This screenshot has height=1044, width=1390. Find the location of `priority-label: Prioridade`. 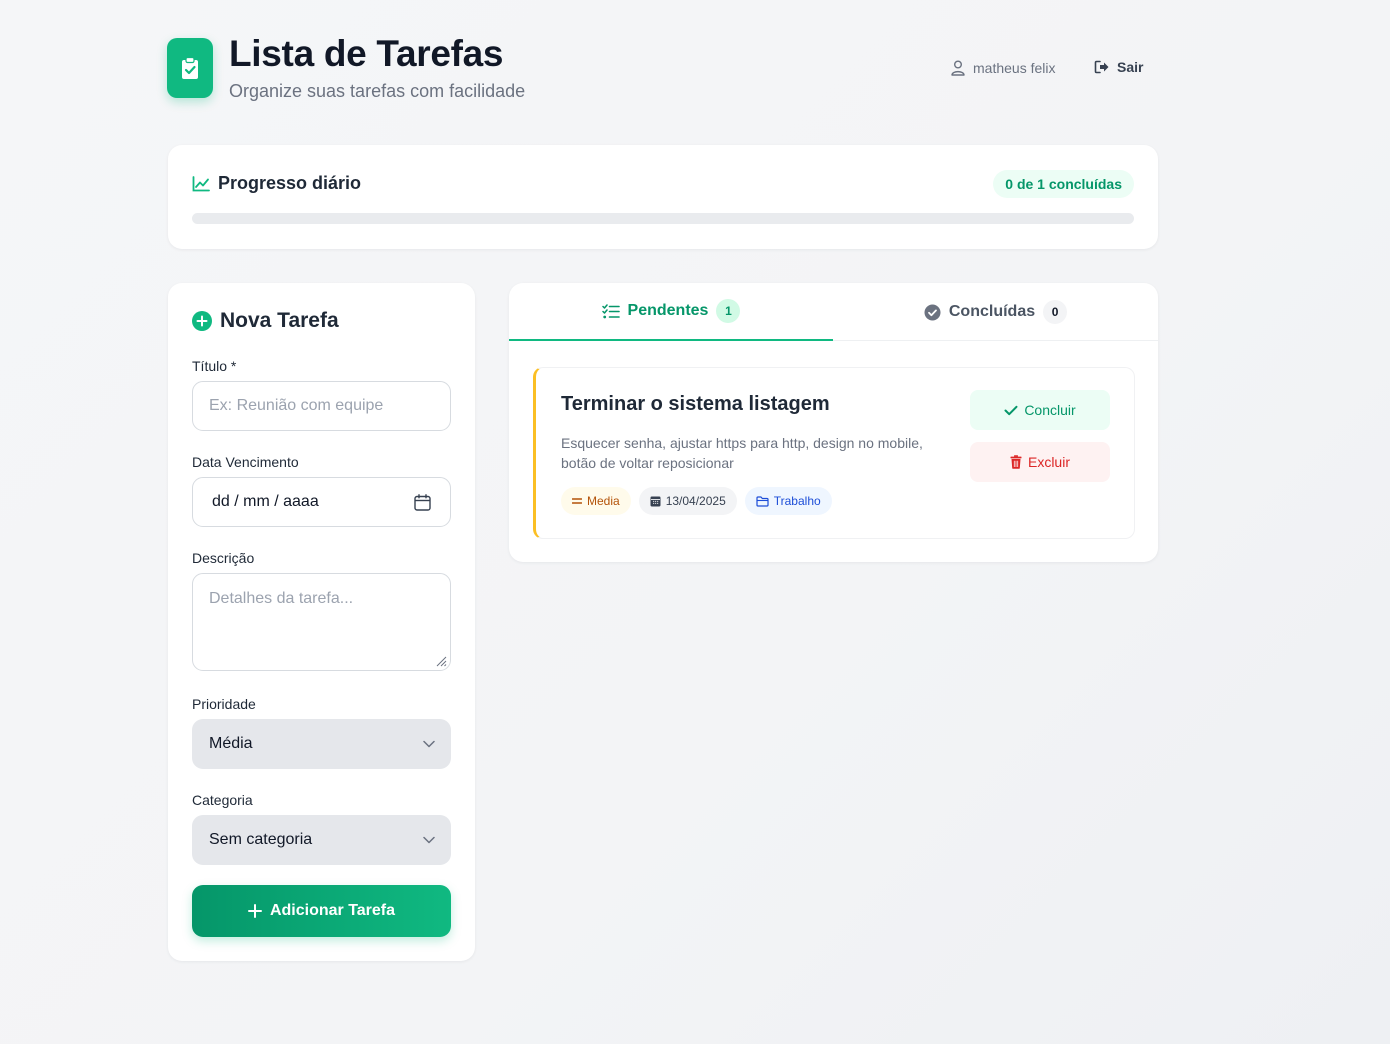

priority-label: Prioridade is located at coordinates (224, 704).